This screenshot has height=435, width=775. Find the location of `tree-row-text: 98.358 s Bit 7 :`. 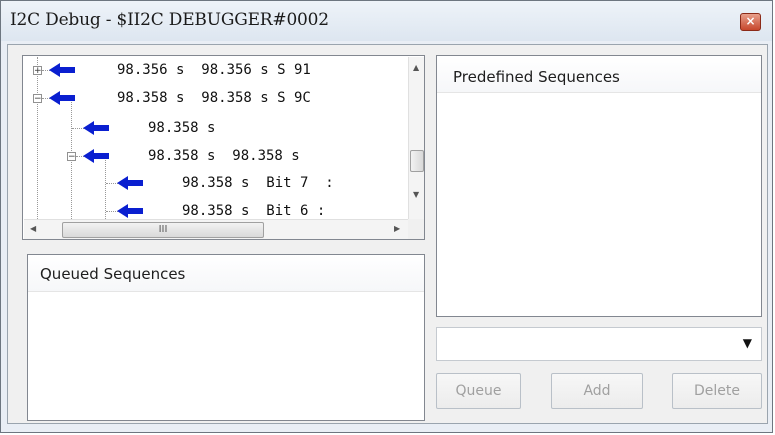

tree-row-text: 98.358 s Bit 7 : is located at coordinates (258, 183).